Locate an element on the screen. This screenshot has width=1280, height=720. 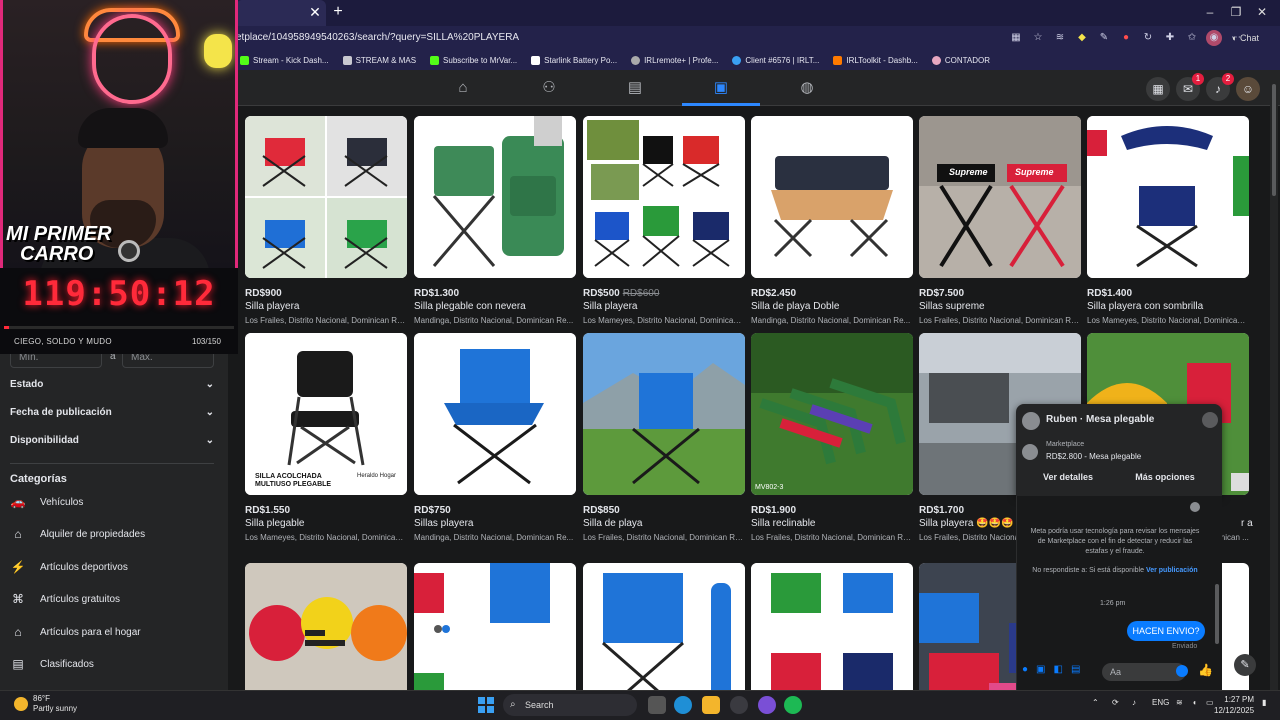
copilot-chat-button: ◐ Chat is located at coordinates (1245, 38).